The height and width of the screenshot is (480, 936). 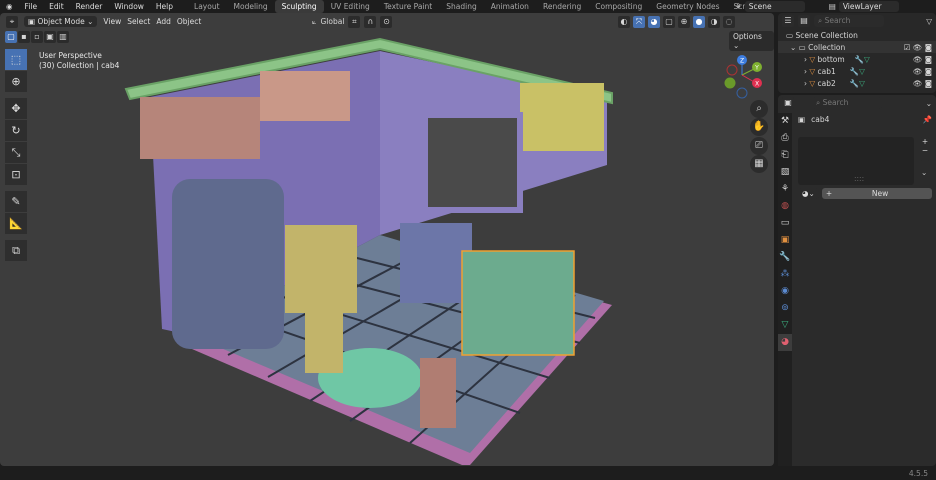 I want to click on options-dropdown: Options ⌄, so click(x=751, y=41).